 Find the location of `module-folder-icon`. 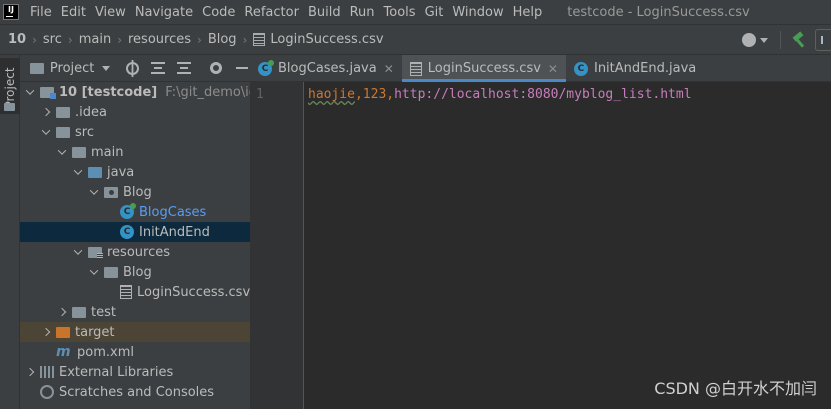

module-folder-icon is located at coordinates (48, 92).